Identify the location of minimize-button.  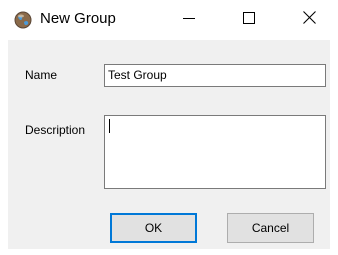
(189, 20).